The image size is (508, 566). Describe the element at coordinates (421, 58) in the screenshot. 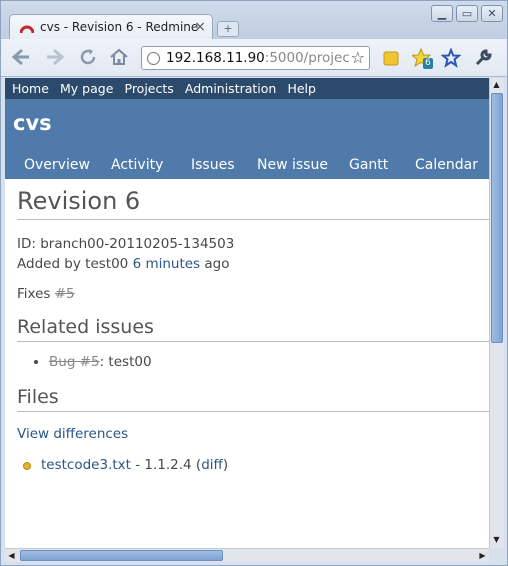

I see `extension-button: 6` at that location.